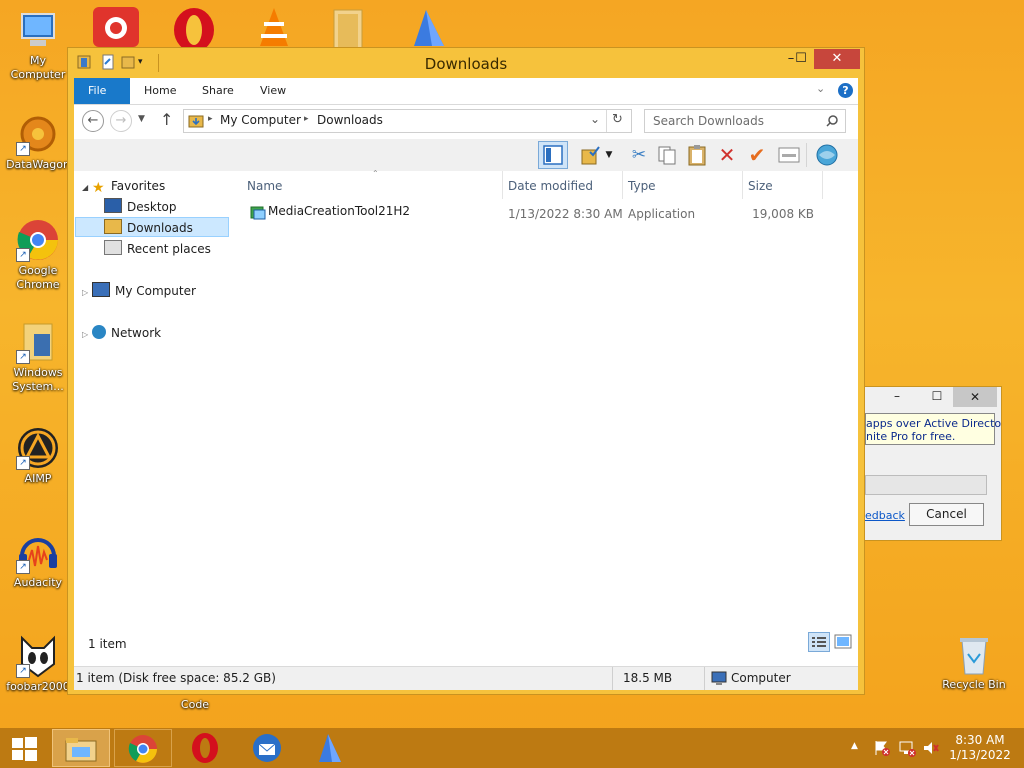 This screenshot has height=768, width=1024. I want to click on network-icon, so click(98, 332).